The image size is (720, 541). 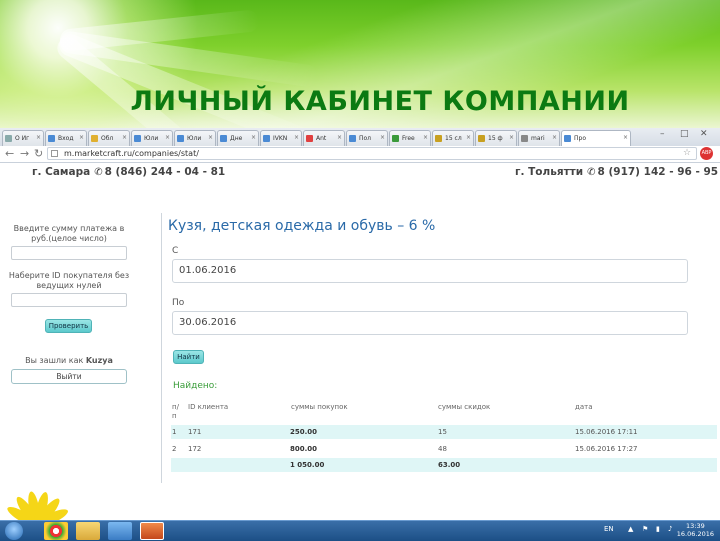 I want to click on browser-tab: Free ×, so click(x=410, y=138).